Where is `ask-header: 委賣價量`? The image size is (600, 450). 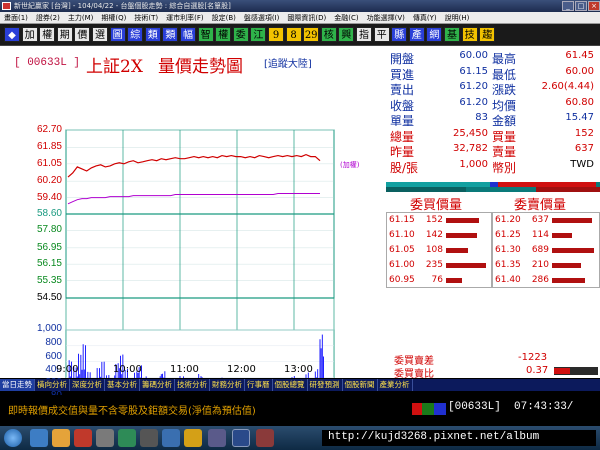 ask-header: 委賣價量 is located at coordinates (540, 205).